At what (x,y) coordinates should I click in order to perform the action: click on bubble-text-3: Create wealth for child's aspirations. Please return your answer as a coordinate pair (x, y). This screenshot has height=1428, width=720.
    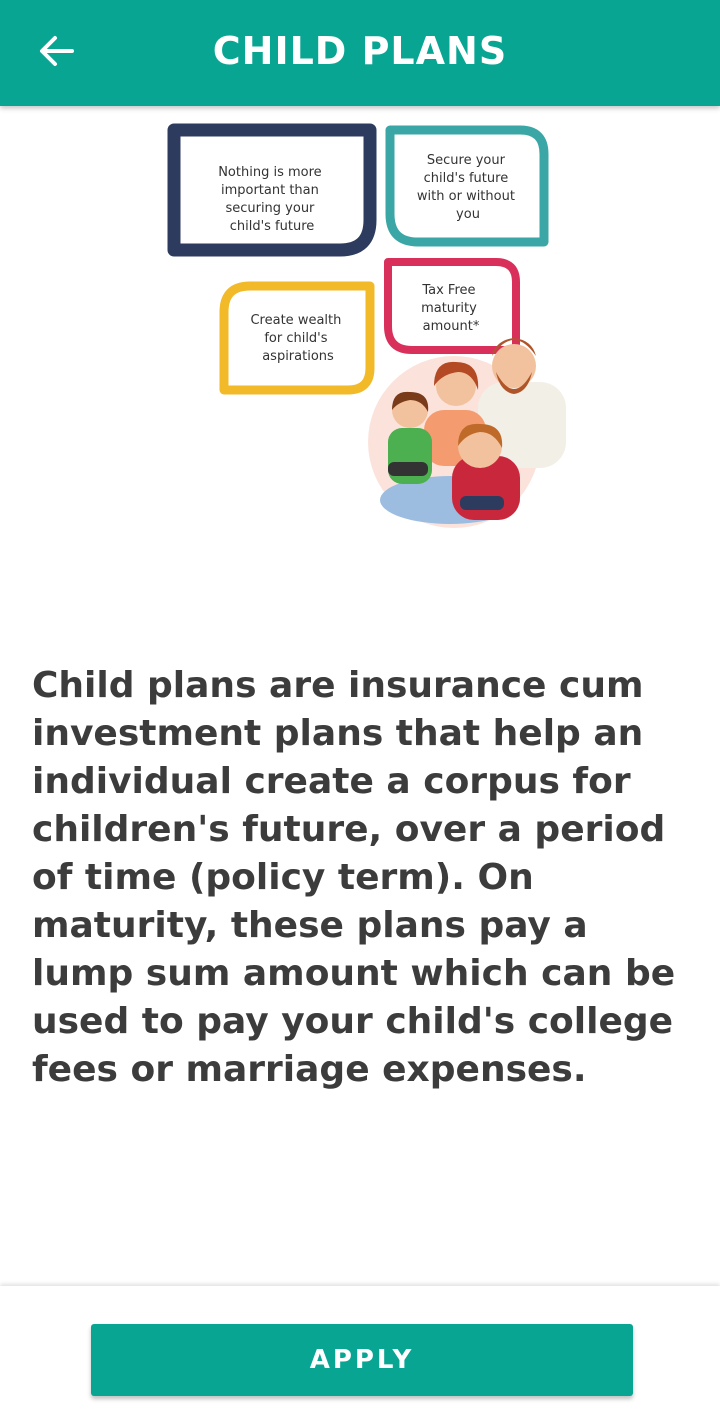
    Looking at the image, I should click on (297, 338).